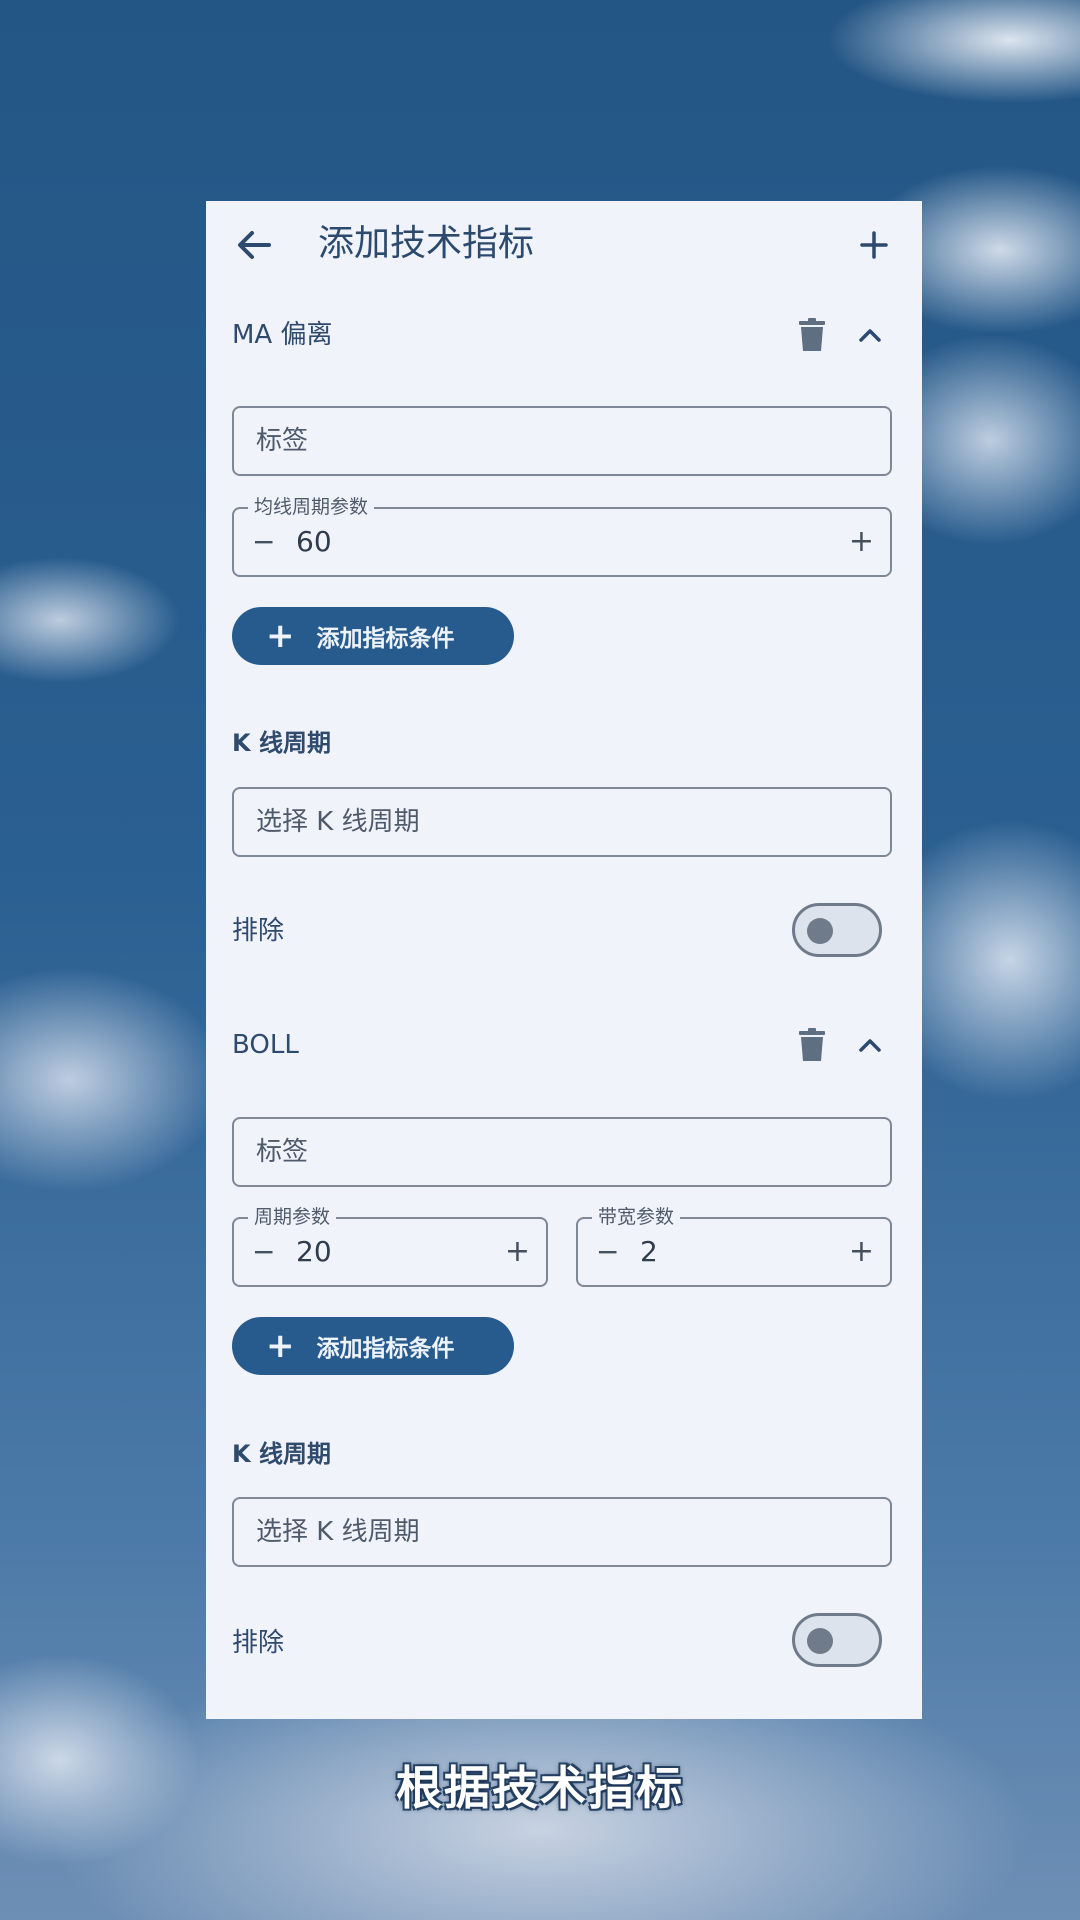 This screenshot has height=1920, width=1080. What do you see at coordinates (282, 335) in the screenshot?
I see `indicator-title: MA 偏离` at bounding box center [282, 335].